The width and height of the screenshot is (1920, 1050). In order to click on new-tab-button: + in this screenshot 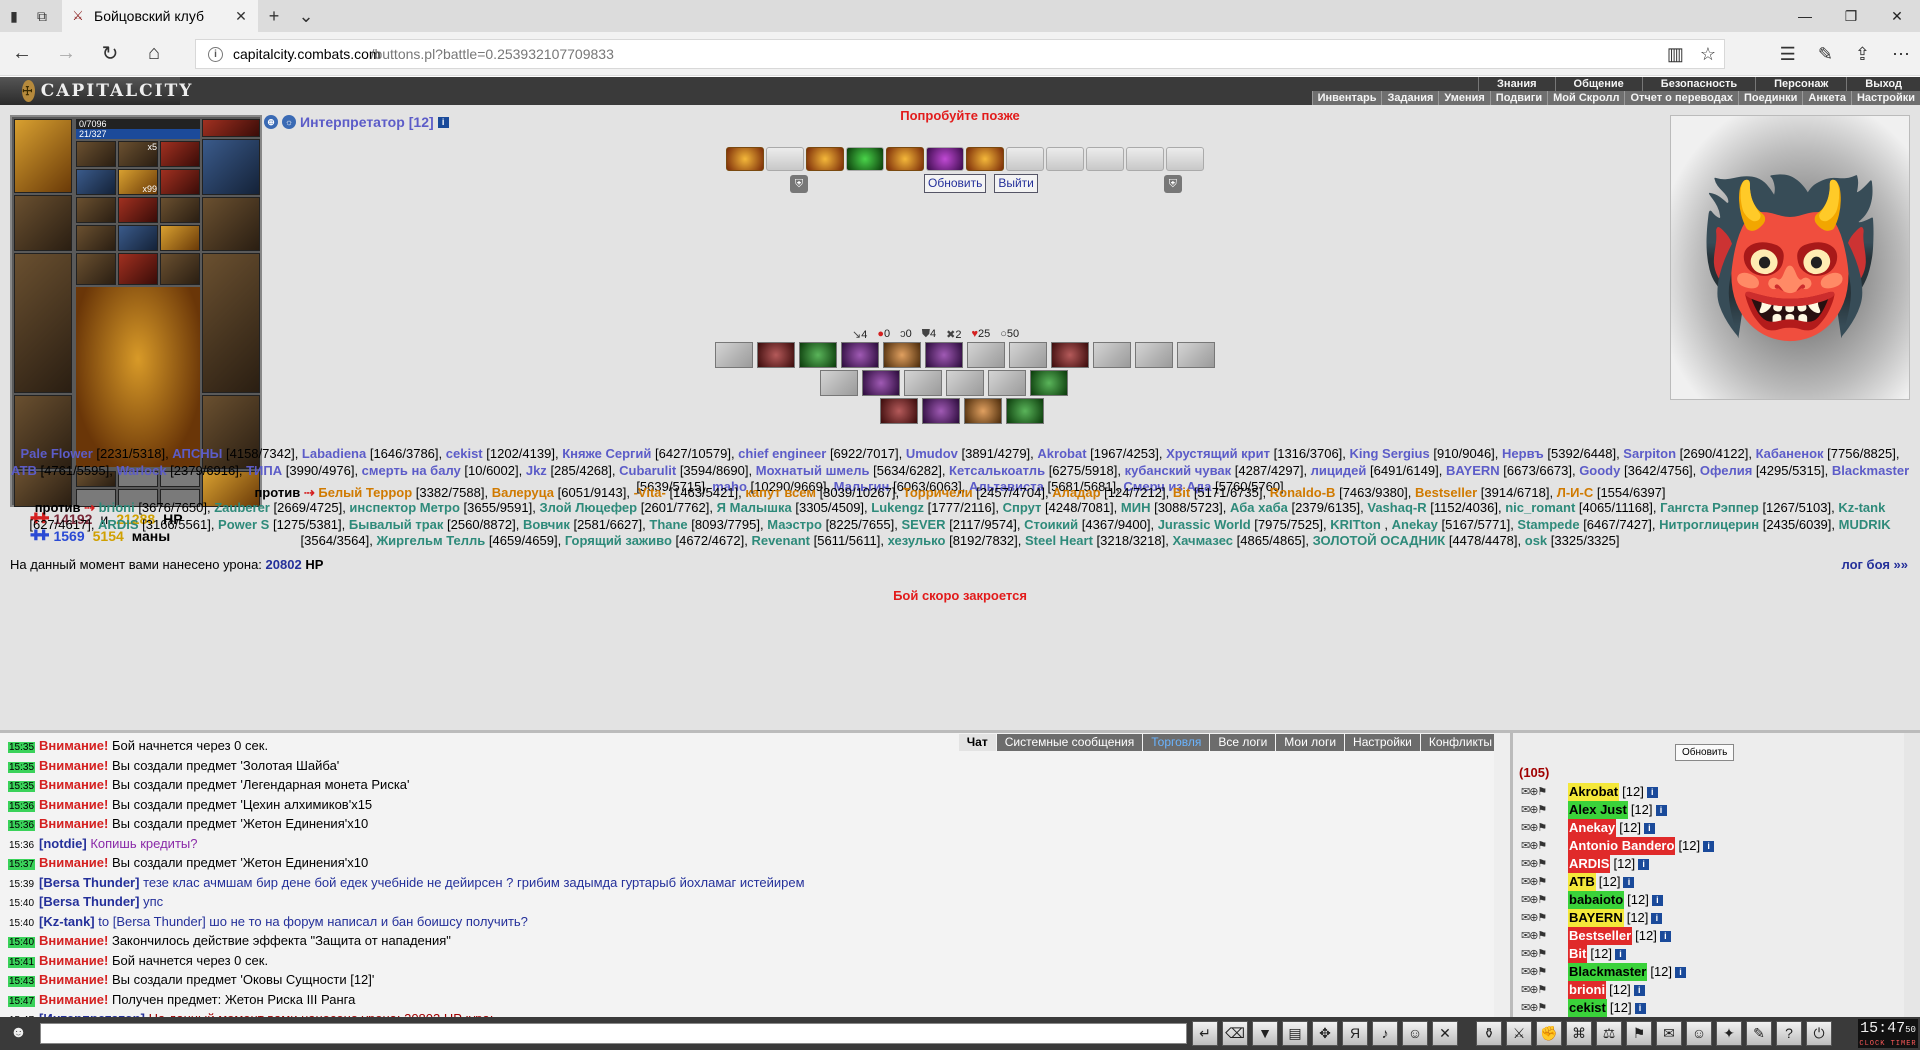, I will do `click(274, 16)`.